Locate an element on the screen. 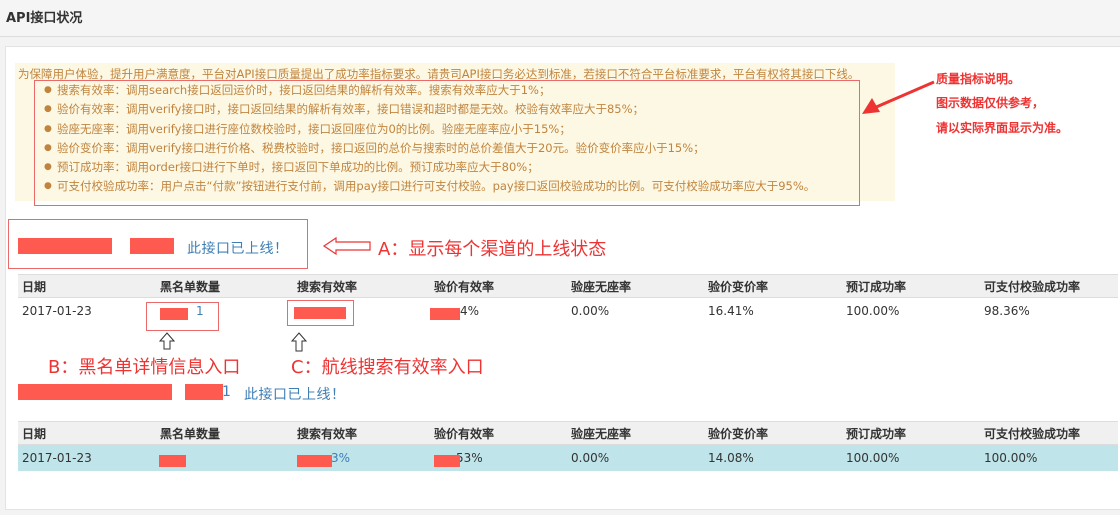  cell-pay-rate: 98.36% is located at coordinates (1049, 310).